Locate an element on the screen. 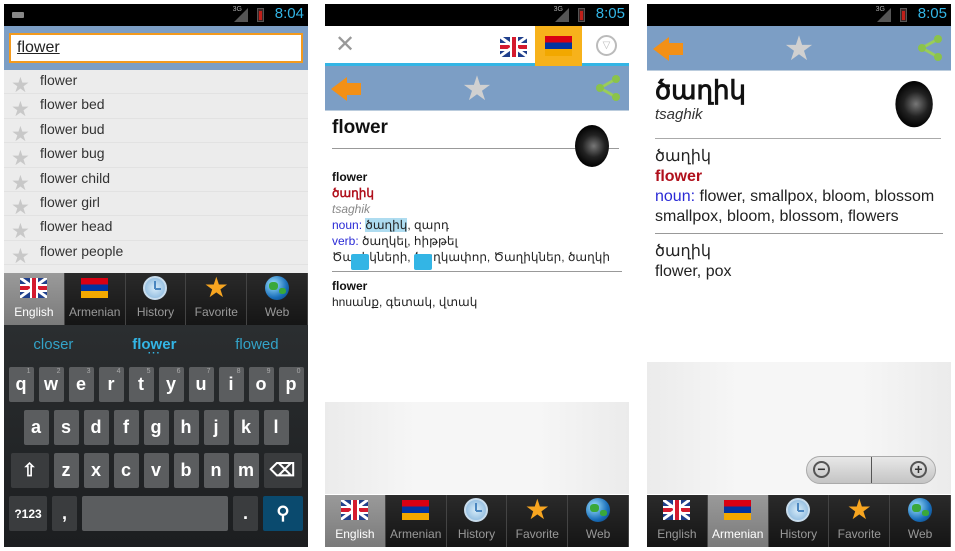  def-text: , զարդ is located at coordinates (428, 225).